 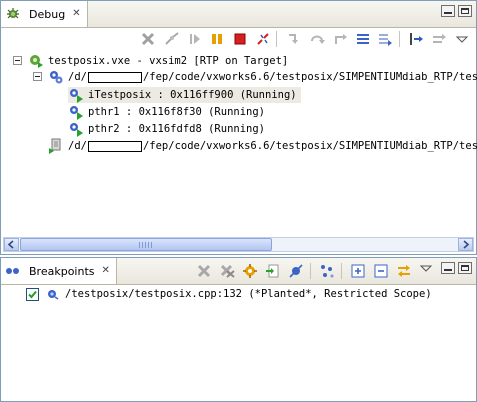 What do you see at coordinates (263, 39) in the screenshot?
I see `disconnect-icon` at bounding box center [263, 39].